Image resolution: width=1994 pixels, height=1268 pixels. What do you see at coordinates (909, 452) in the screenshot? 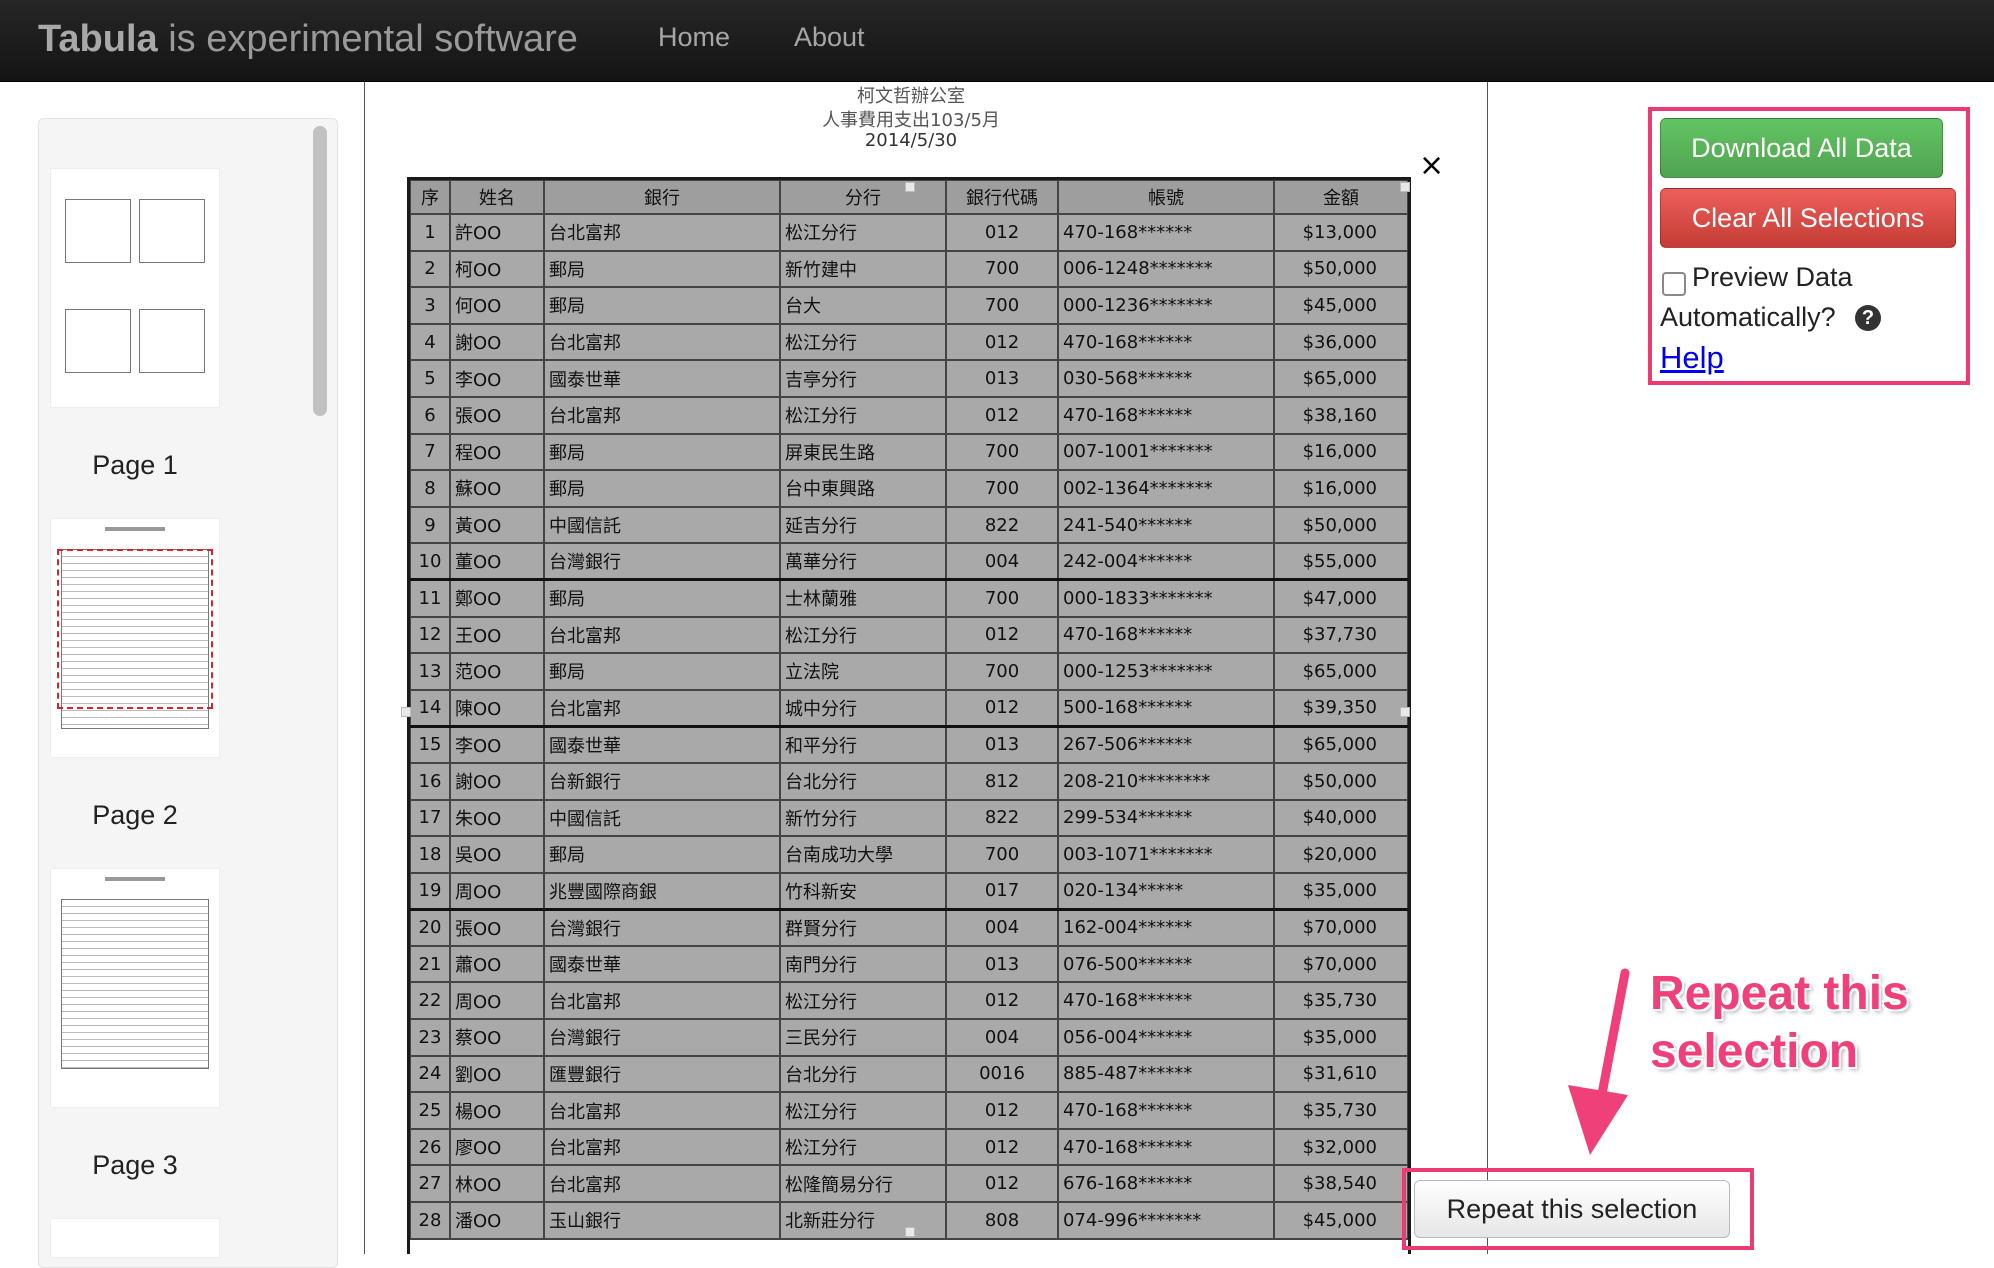
I see `table-row: 7 程OO 郵局 屏東民生路 700 007-1001******* $16,000` at bounding box center [909, 452].